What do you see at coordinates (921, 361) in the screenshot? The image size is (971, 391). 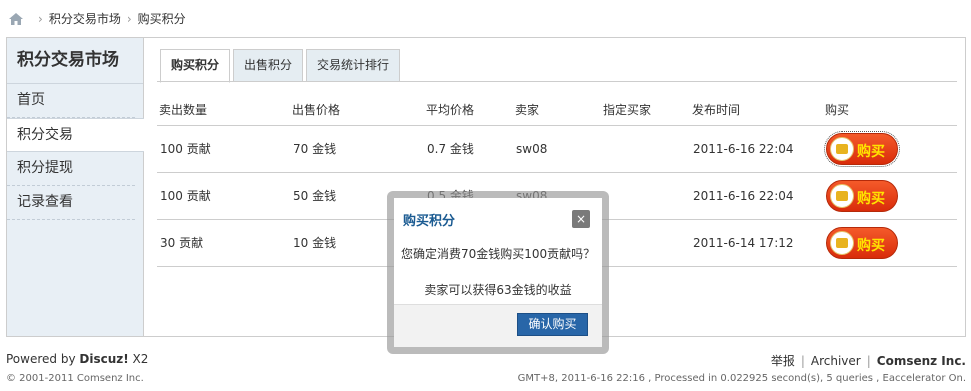 I see `comsenz-link: Comsenz Inc.` at bounding box center [921, 361].